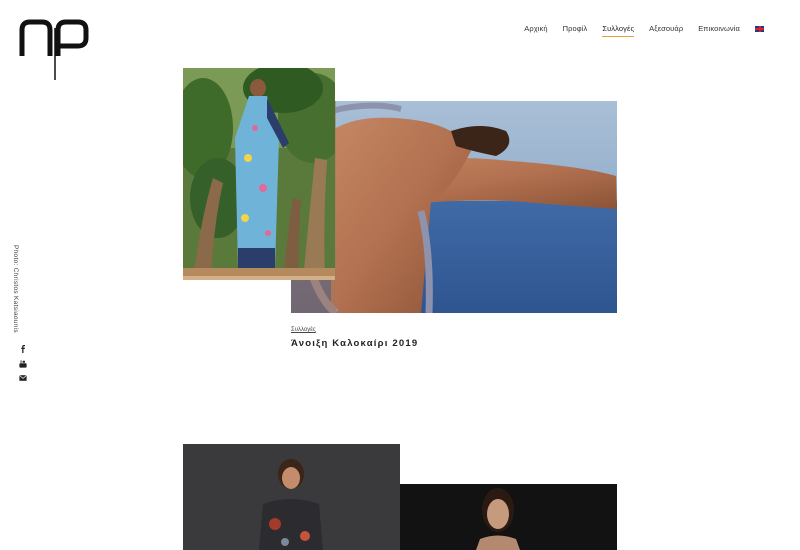  What do you see at coordinates (291, 497) in the screenshot?
I see `post-image-dark-studio` at bounding box center [291, 497].